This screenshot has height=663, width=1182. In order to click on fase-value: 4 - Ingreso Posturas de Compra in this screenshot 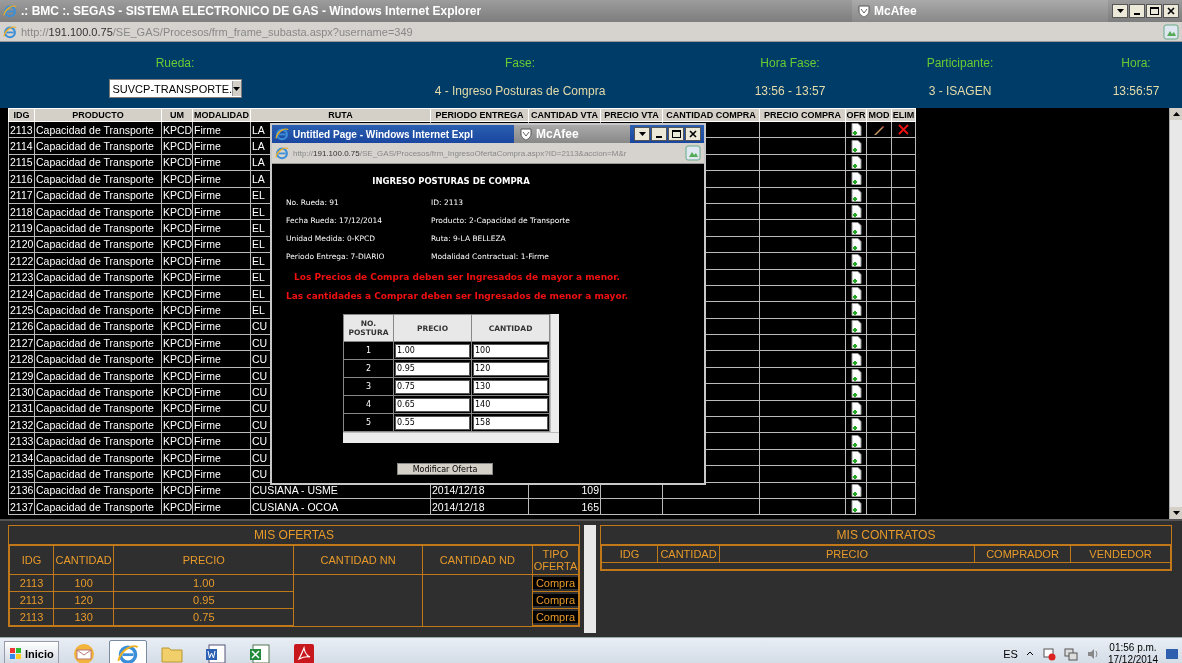, I will do `click(520, 91)`.